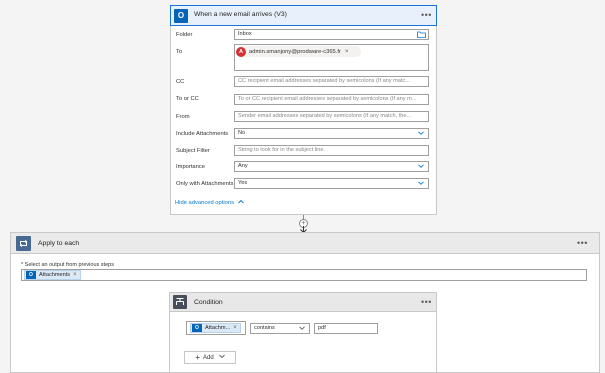 This screenshot has height=373, width=605. Describe the element at coordinates (582, 243) in the screenshot. I see `apply-to-each-menu-icon: •••` at that location.